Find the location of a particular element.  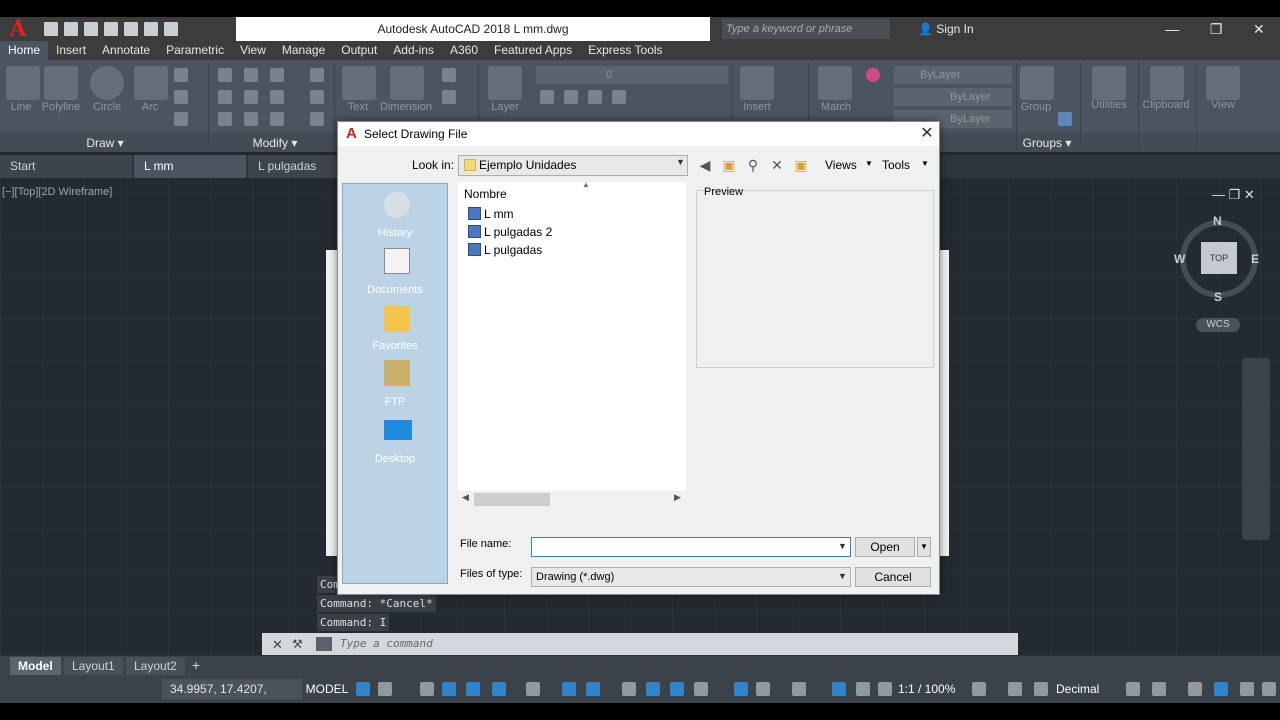

layer-freeze-icon is located at coordinates (595, 97).